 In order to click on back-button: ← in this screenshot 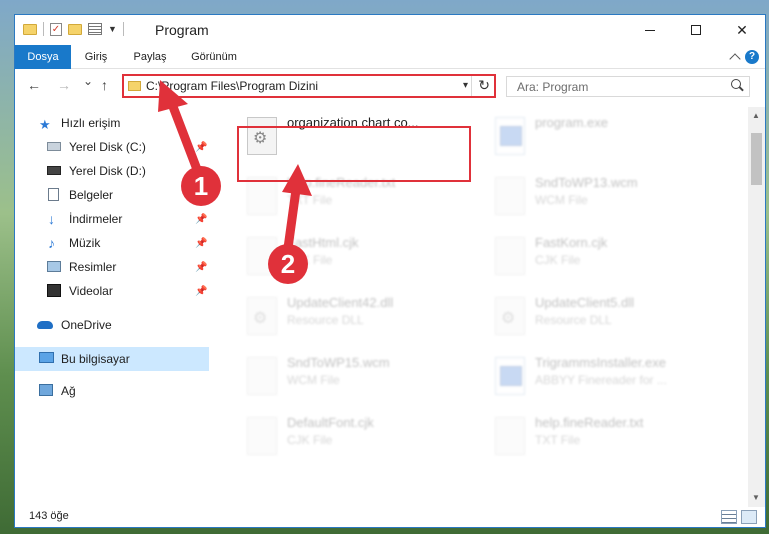, I will do `click(34, 85)`.